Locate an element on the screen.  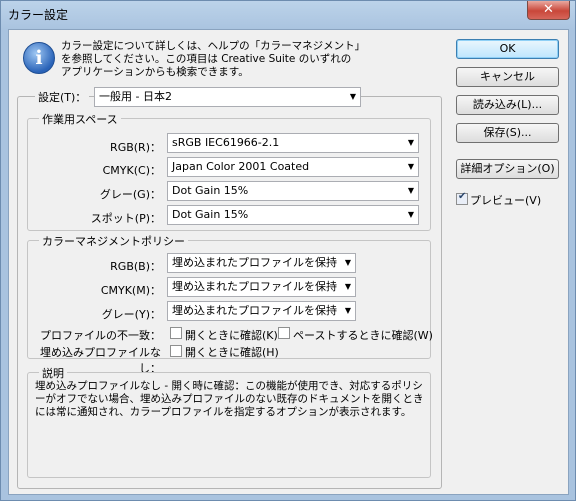
rgb-policy-label: RGB(B)： is located at coordinates (135, 266).